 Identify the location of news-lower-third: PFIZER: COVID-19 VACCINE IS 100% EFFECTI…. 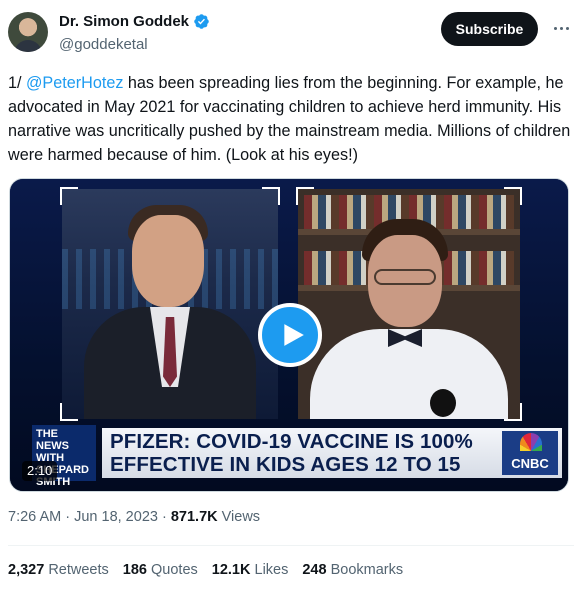
(297, 456).